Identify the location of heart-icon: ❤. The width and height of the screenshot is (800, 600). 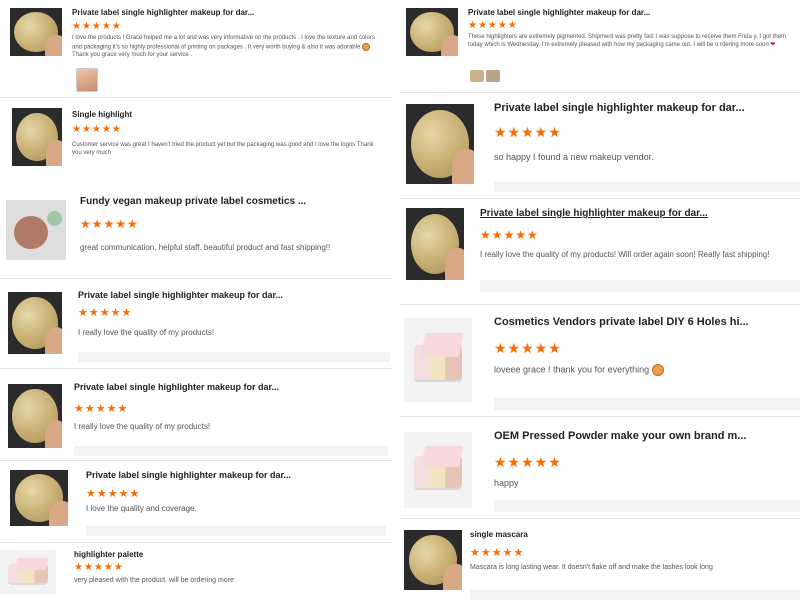
(773, 44).